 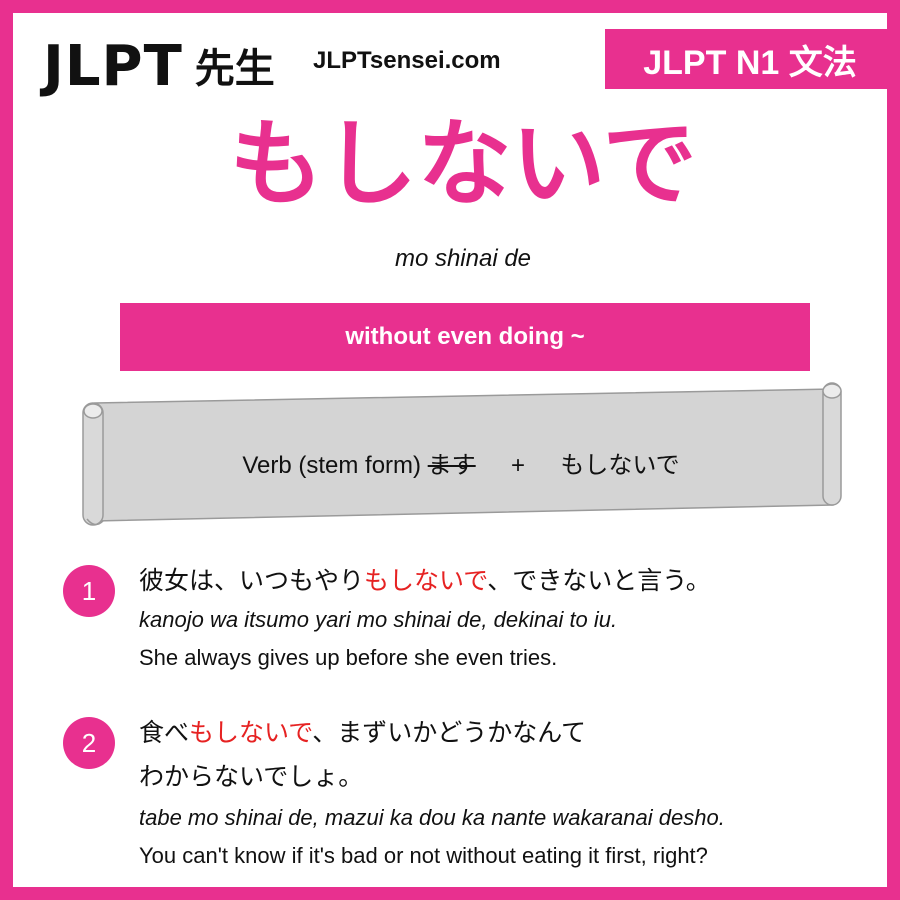 I want to click on example-1-jp-highlight: もしないで, so click(x=426, y=580).